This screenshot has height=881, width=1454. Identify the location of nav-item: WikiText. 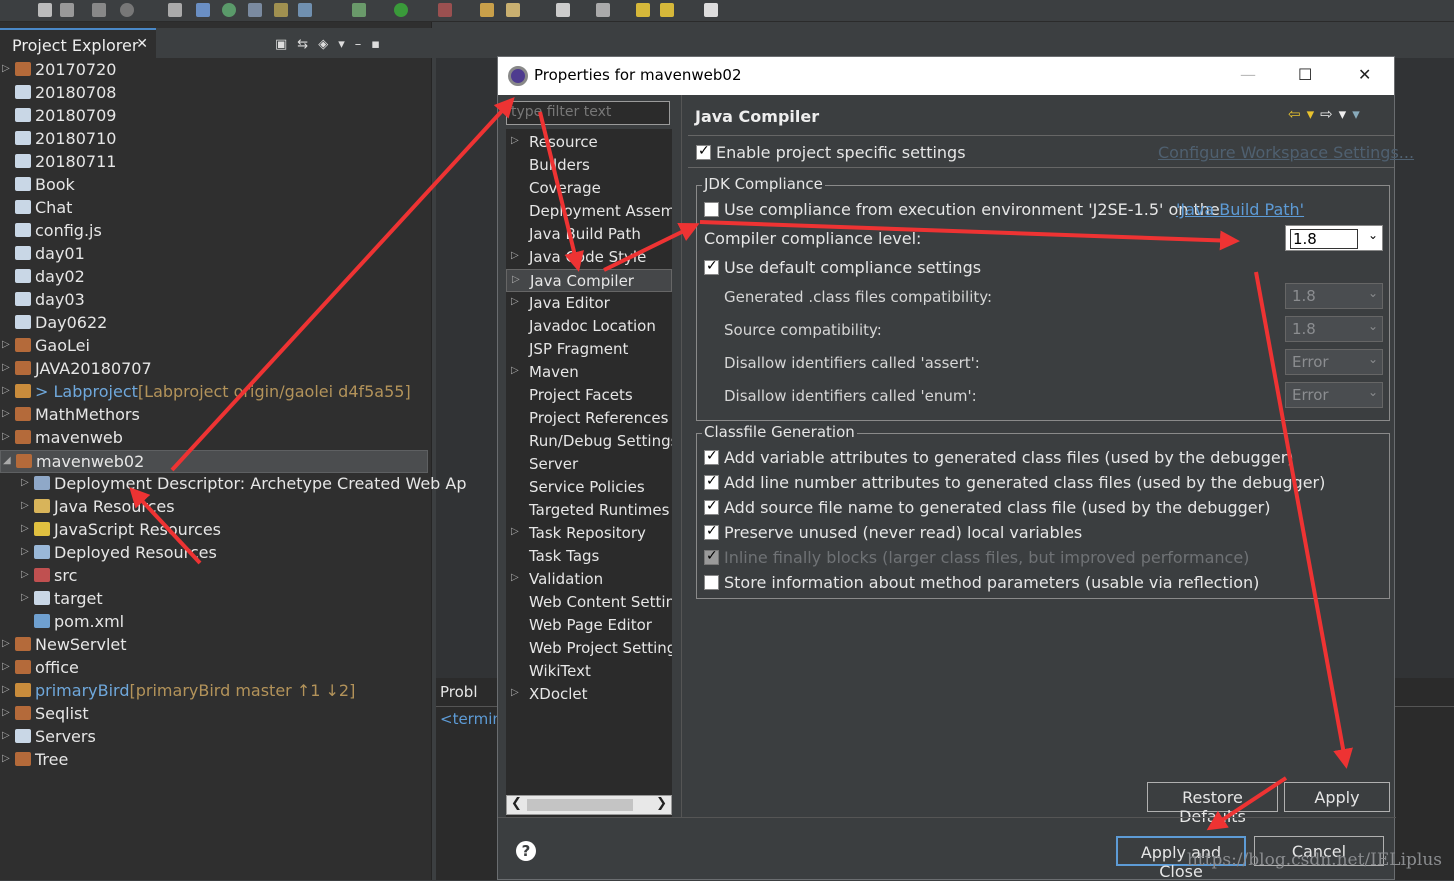
(589, 671).